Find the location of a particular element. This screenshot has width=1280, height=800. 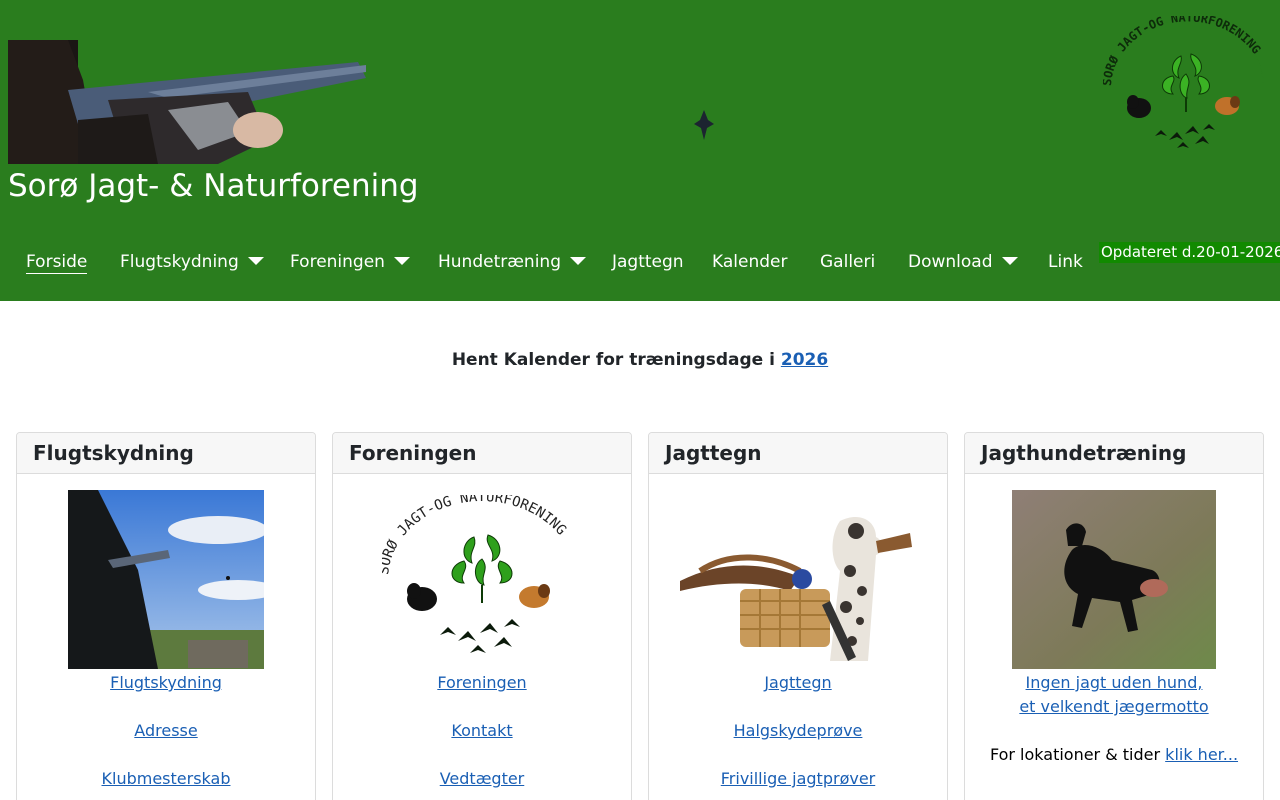

site-title: Sorø Jagt- & Naturforening is located at coordinates (213, 186).